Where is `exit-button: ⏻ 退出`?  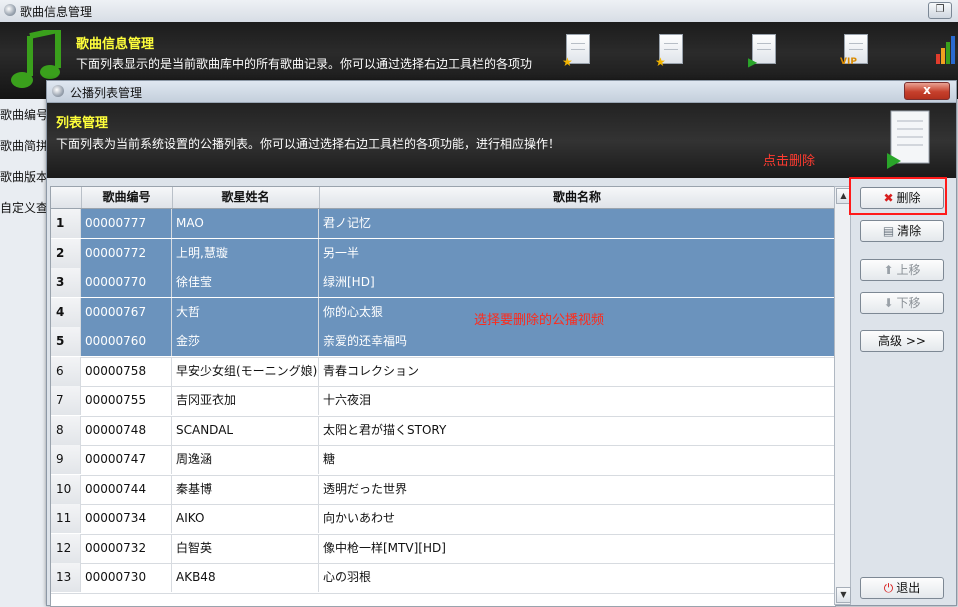
exit-button: ⏻ 退出 is located at coordinates (902, 588).